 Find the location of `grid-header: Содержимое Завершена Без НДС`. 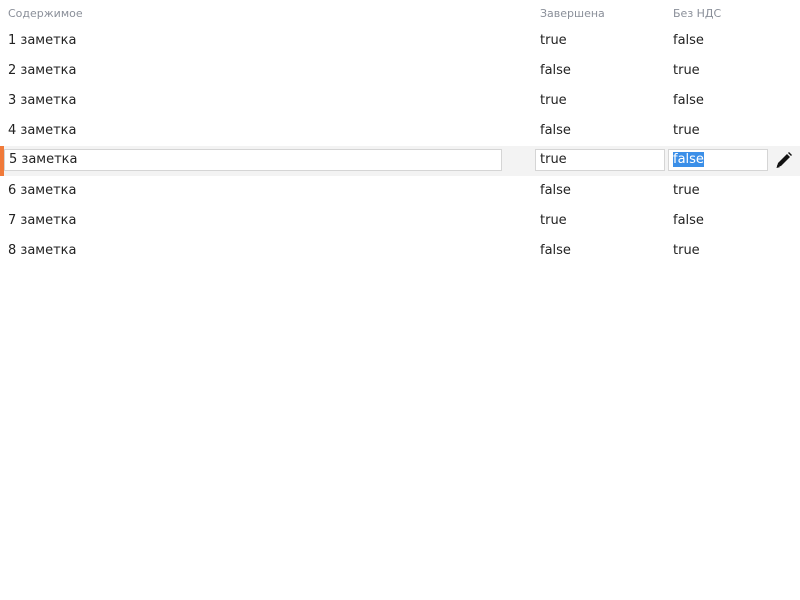

grid-header: Содержимое Завершена Без НДС is located at coordinates (400, 13).